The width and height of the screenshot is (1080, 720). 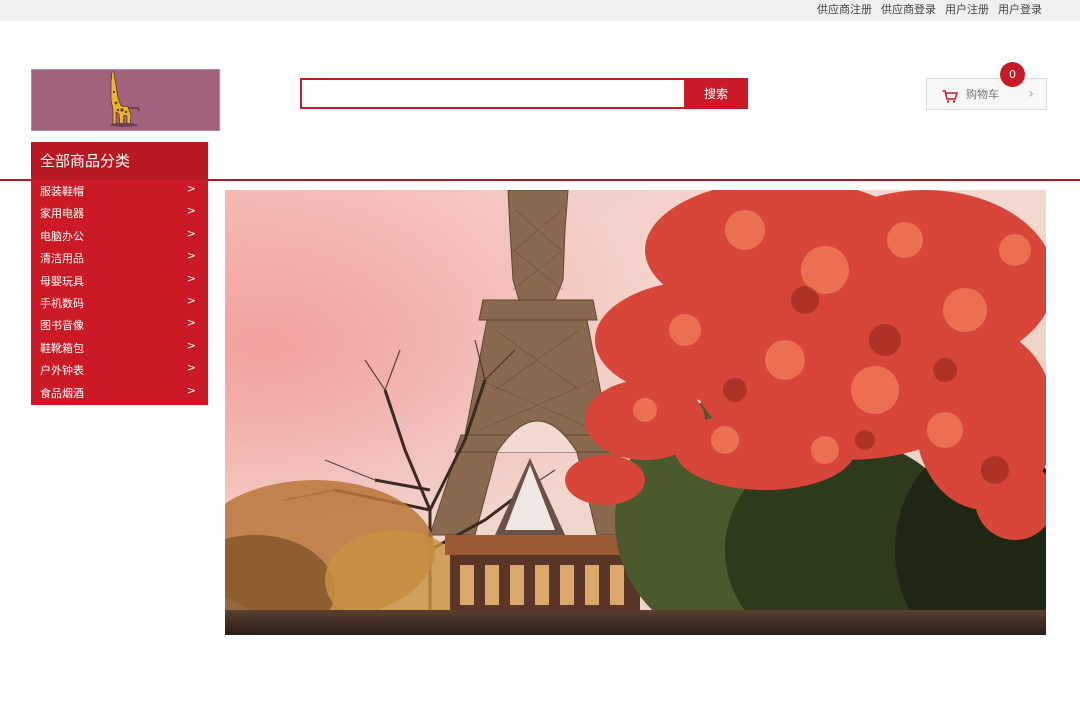 What do you see at coordinates (716, 93) in the screenshot?
I see `search-button: 搜索` at bounding box center [716, 93].